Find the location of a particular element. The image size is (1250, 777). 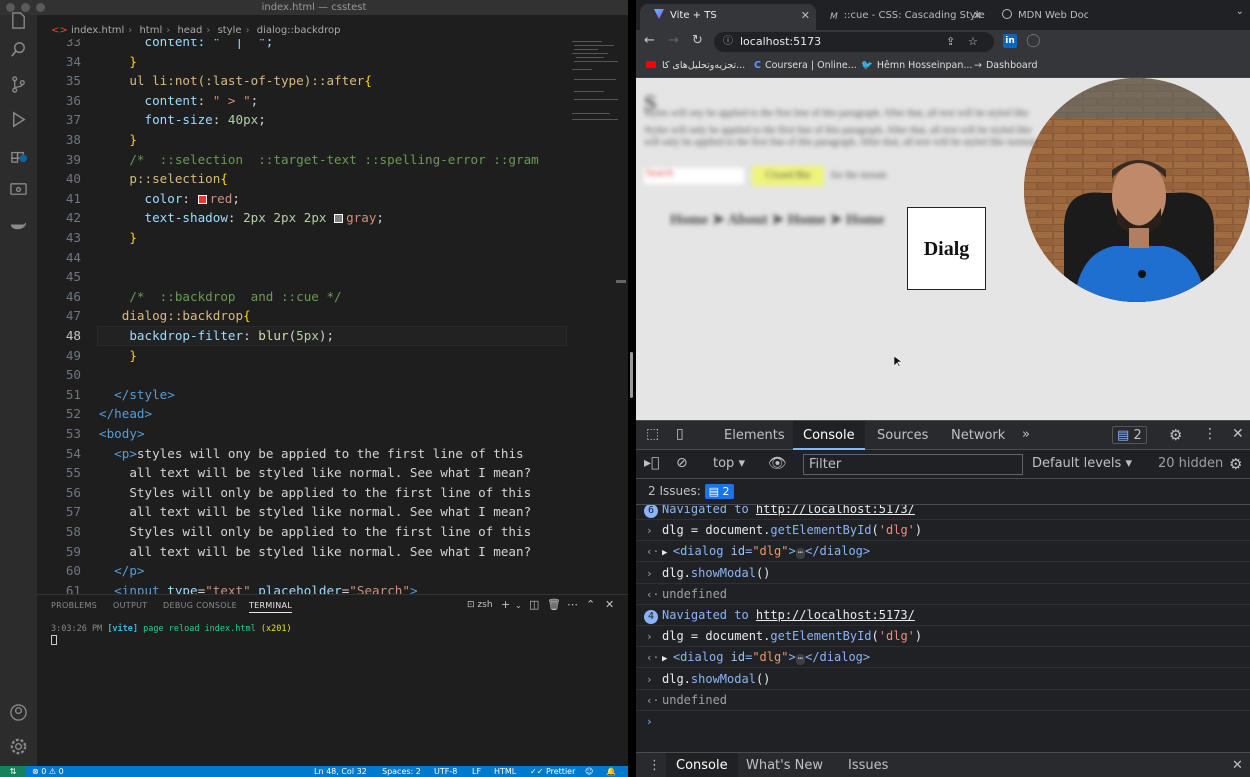

code-line: 35 ul li:not(:last-of-type)::after{ is located at coordinates (307, 81).